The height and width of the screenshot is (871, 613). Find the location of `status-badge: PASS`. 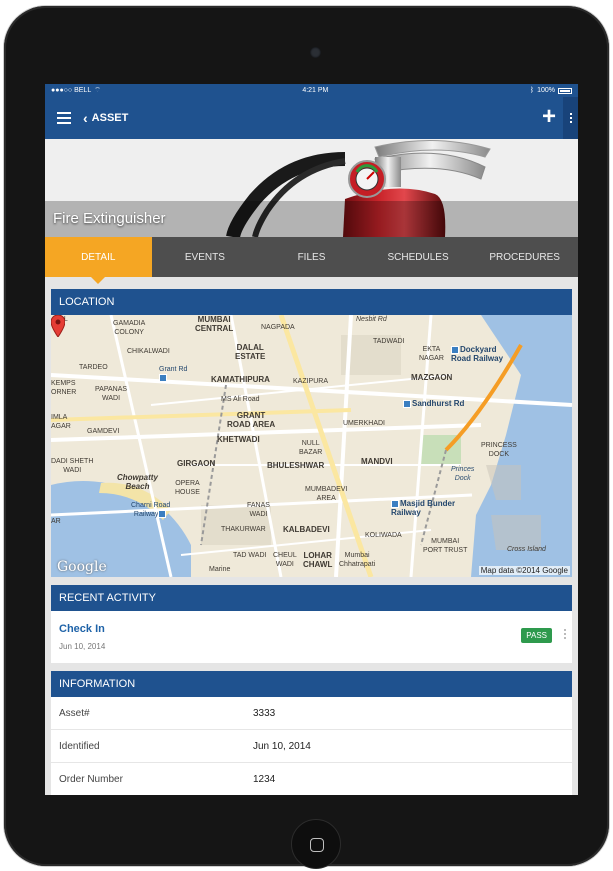

status-badge: PASS is located at coordinates (536, 635).